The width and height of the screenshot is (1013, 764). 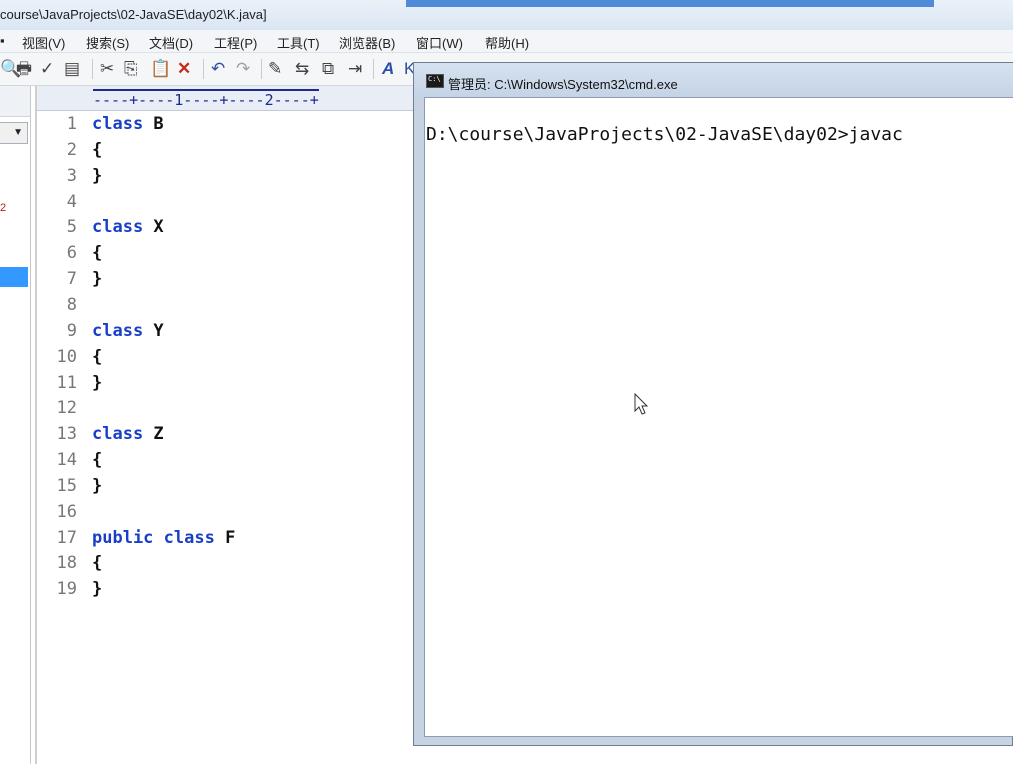 I want to click on ruler-marks: ----+----1----+----2----+, so click(x=206, y=99).